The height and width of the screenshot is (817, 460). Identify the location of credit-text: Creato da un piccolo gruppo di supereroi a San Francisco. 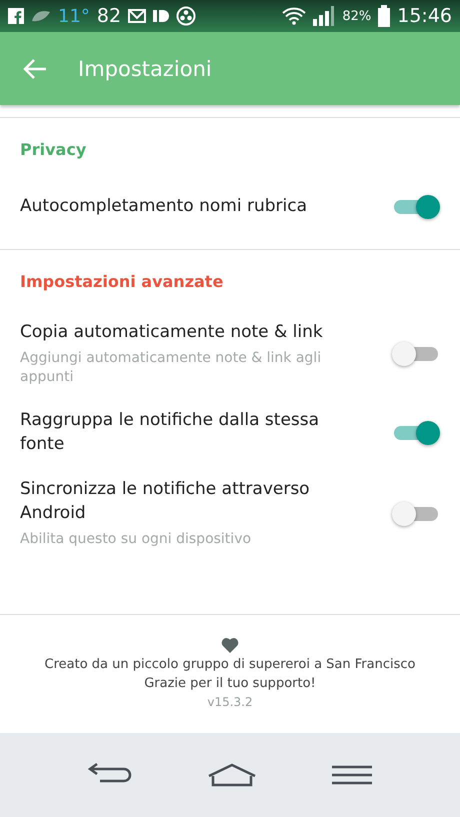
(230, 664).